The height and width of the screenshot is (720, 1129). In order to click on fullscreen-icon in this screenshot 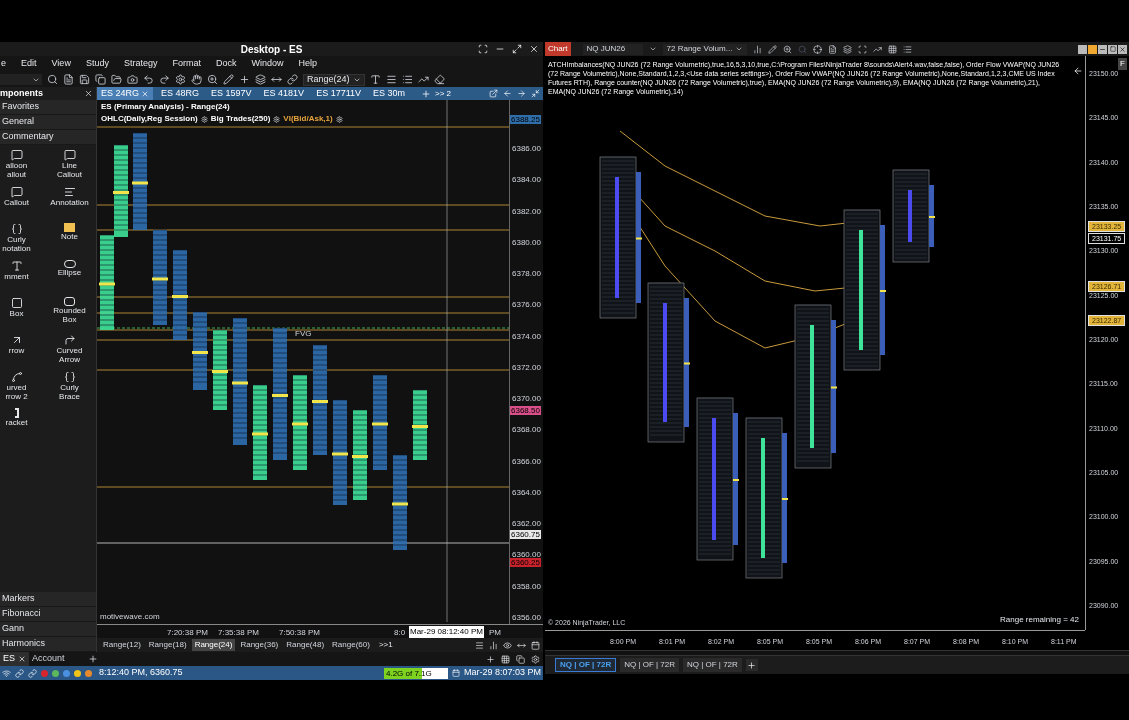, I will do `click(483, 49)`.